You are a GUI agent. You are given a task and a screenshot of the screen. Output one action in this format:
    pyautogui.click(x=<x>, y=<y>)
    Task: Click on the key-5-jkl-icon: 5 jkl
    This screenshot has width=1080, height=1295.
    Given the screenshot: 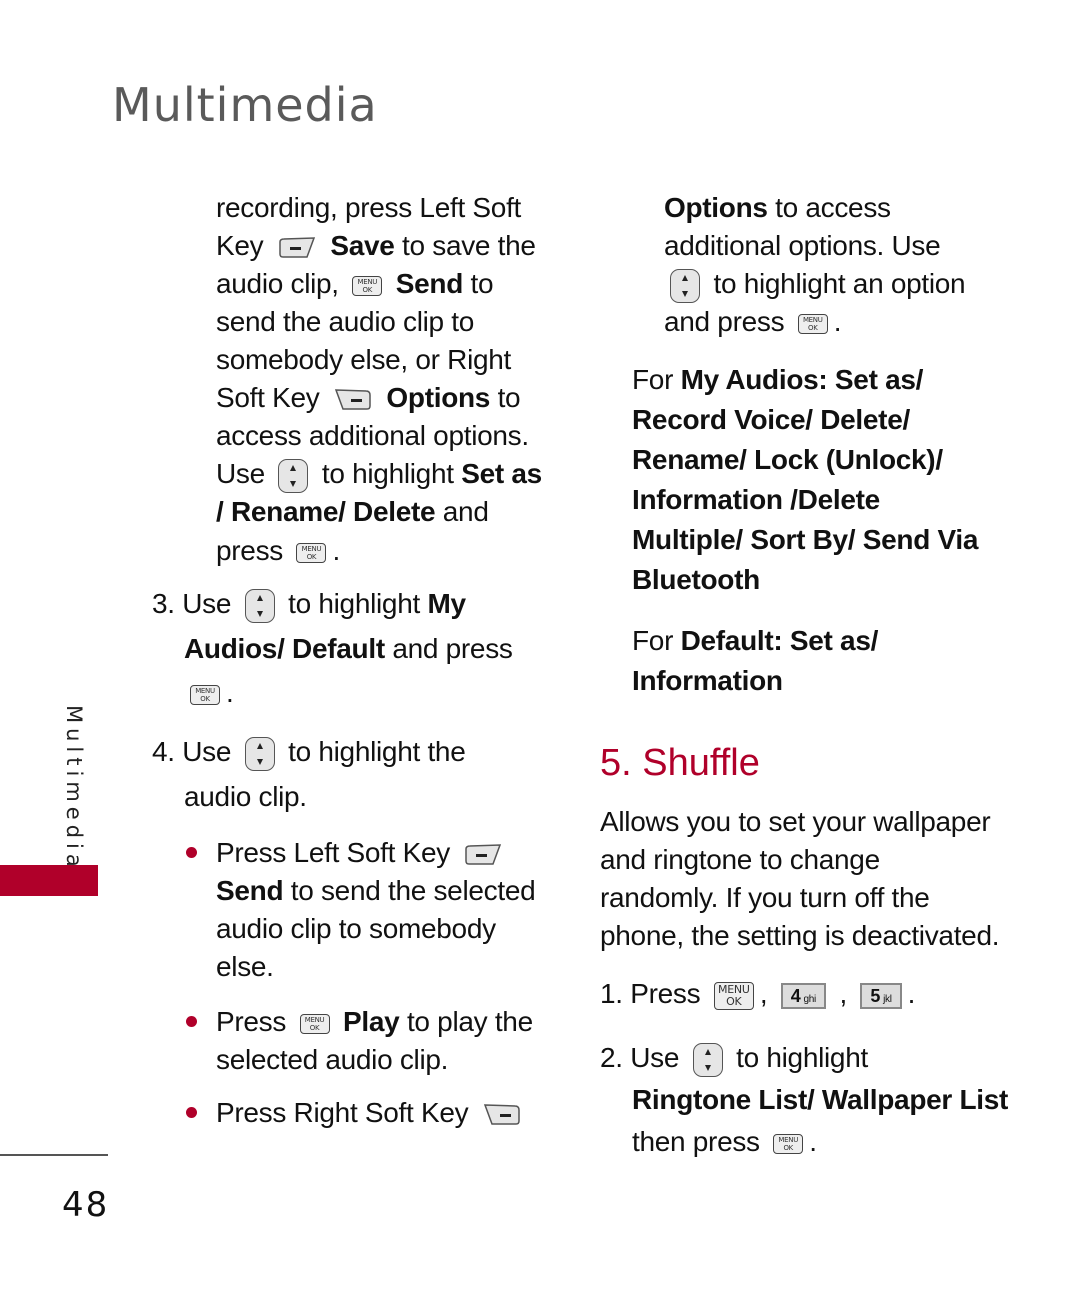 What is the action you would take?
    pyautogui.click(x=881, y=995)
    